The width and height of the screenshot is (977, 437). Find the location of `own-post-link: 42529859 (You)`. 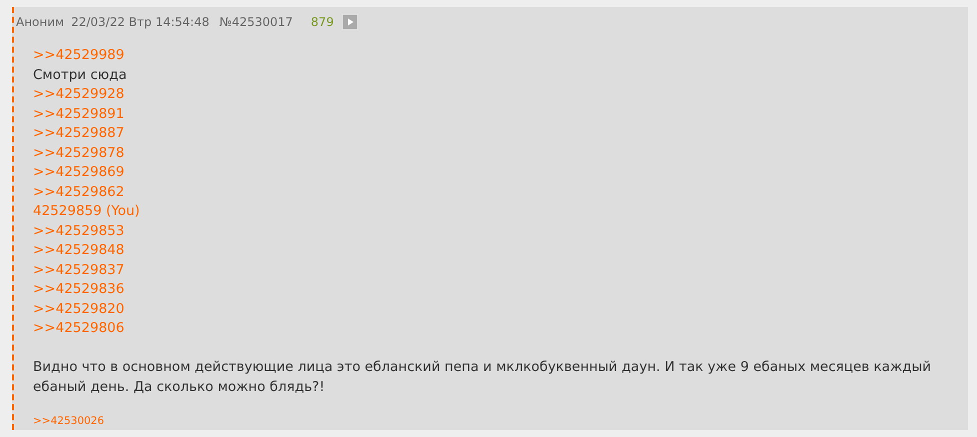

own-post-link: 42529859 (You) is located at coordinates (86, 212).